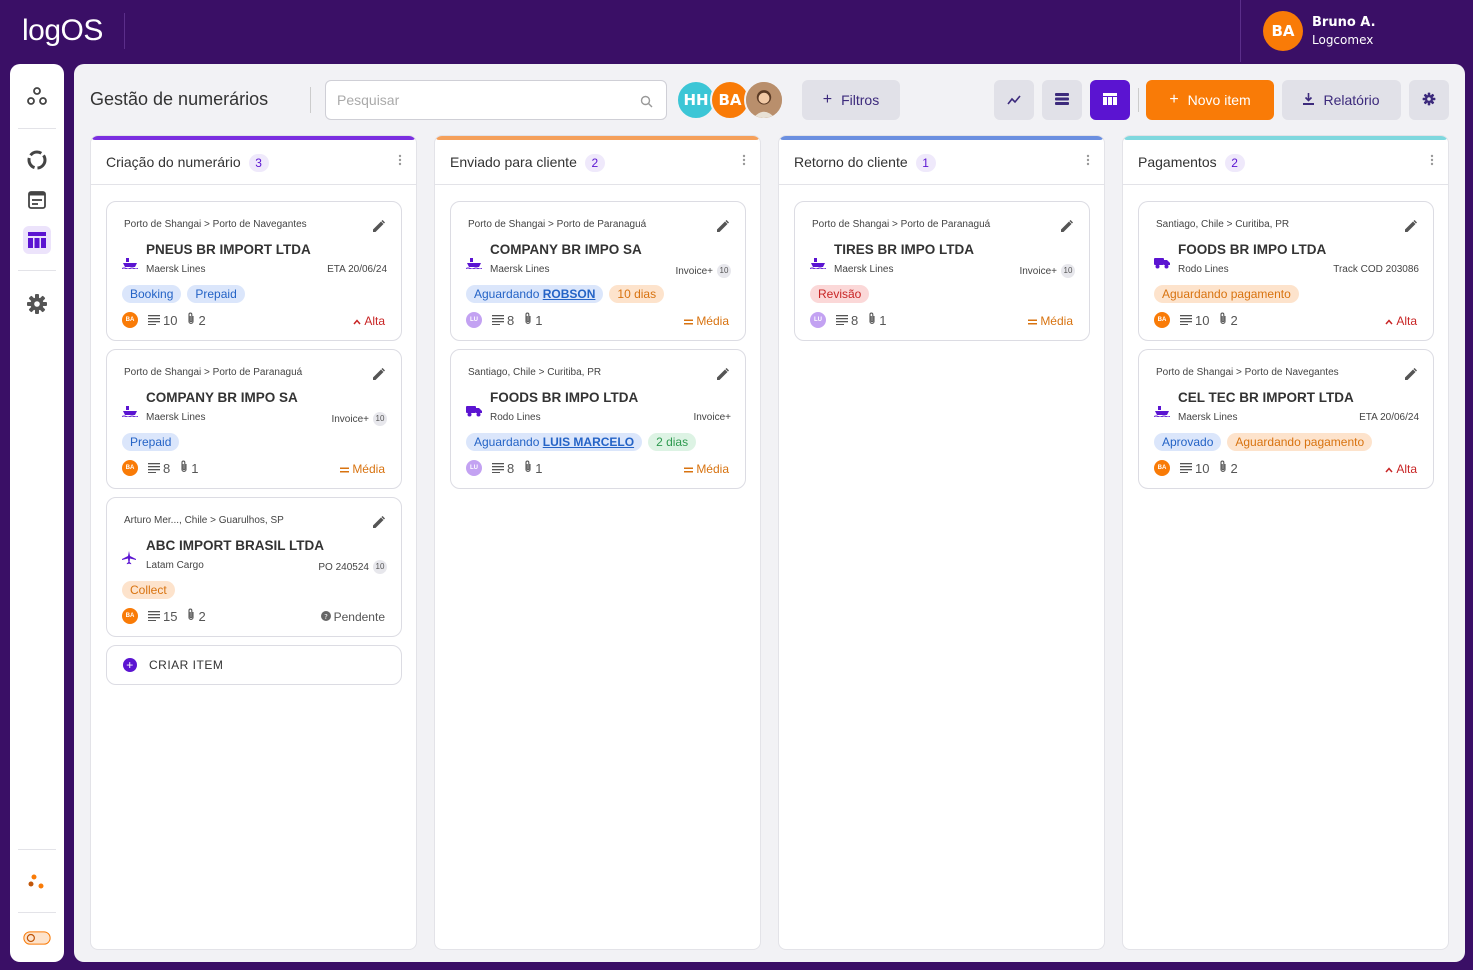 The width and height of the screenshot is (1473, 970). Describe the element at coordinates (764, 100) in the screenshot. I see `team-avatar-photo` at that location.